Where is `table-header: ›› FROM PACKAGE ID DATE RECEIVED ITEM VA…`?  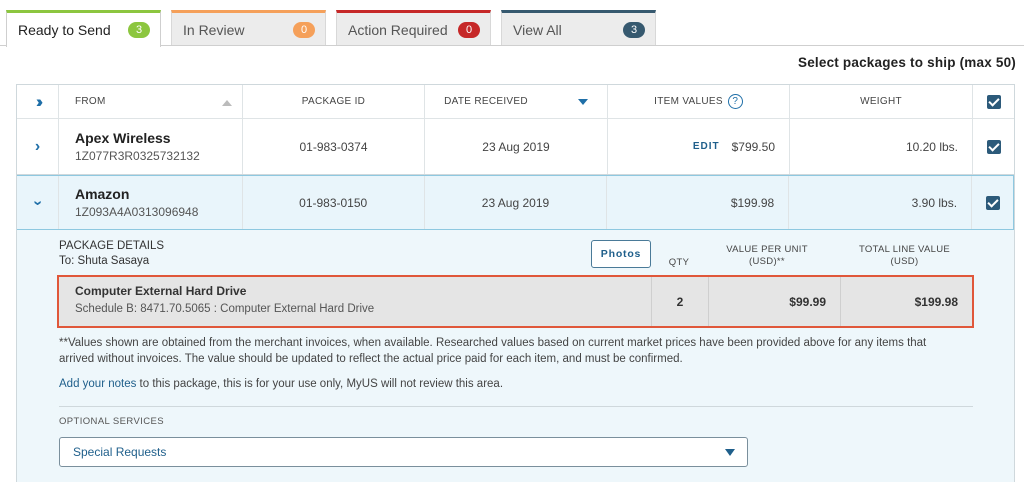 table-header: ›› FROM PACKAGE ID DATE RECEIVED ITEM VA… is located at coordinates (515, 102).